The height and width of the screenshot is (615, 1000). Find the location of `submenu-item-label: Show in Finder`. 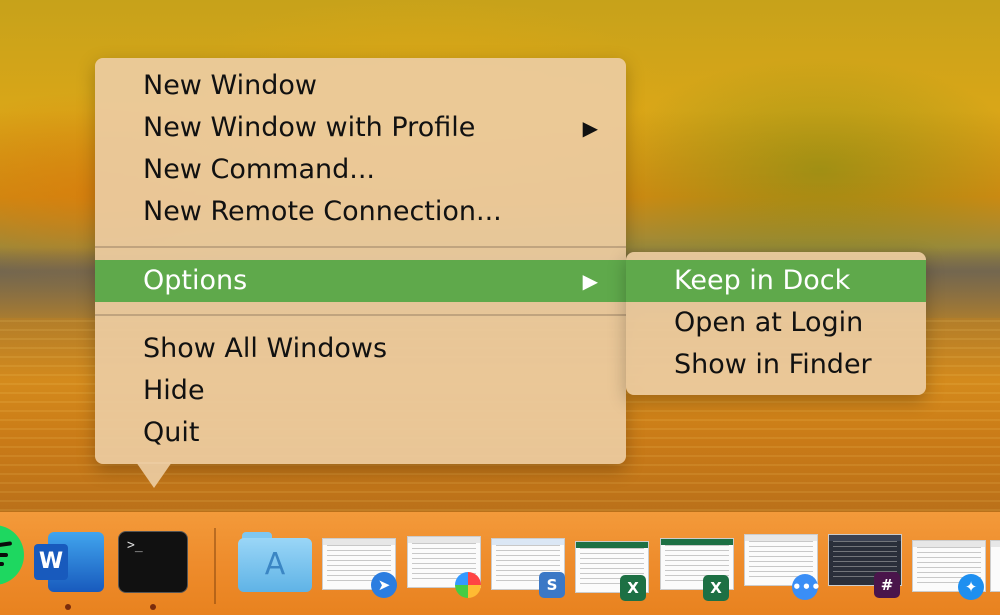

submenu-item-label: Show in Finder is located at coordinates (773, 364).